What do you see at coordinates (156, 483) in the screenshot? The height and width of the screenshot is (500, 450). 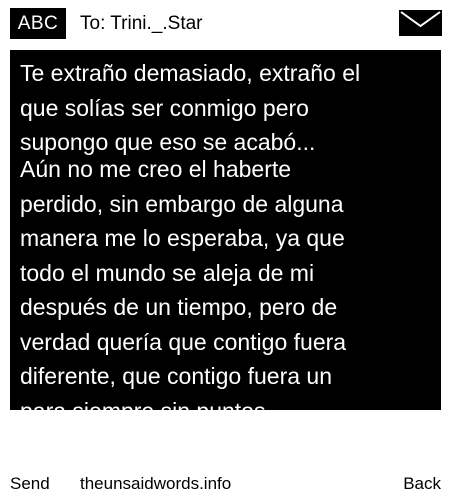 I see `center-softkey-label: theunsaidwords.info` at bounding box center [156, 483].